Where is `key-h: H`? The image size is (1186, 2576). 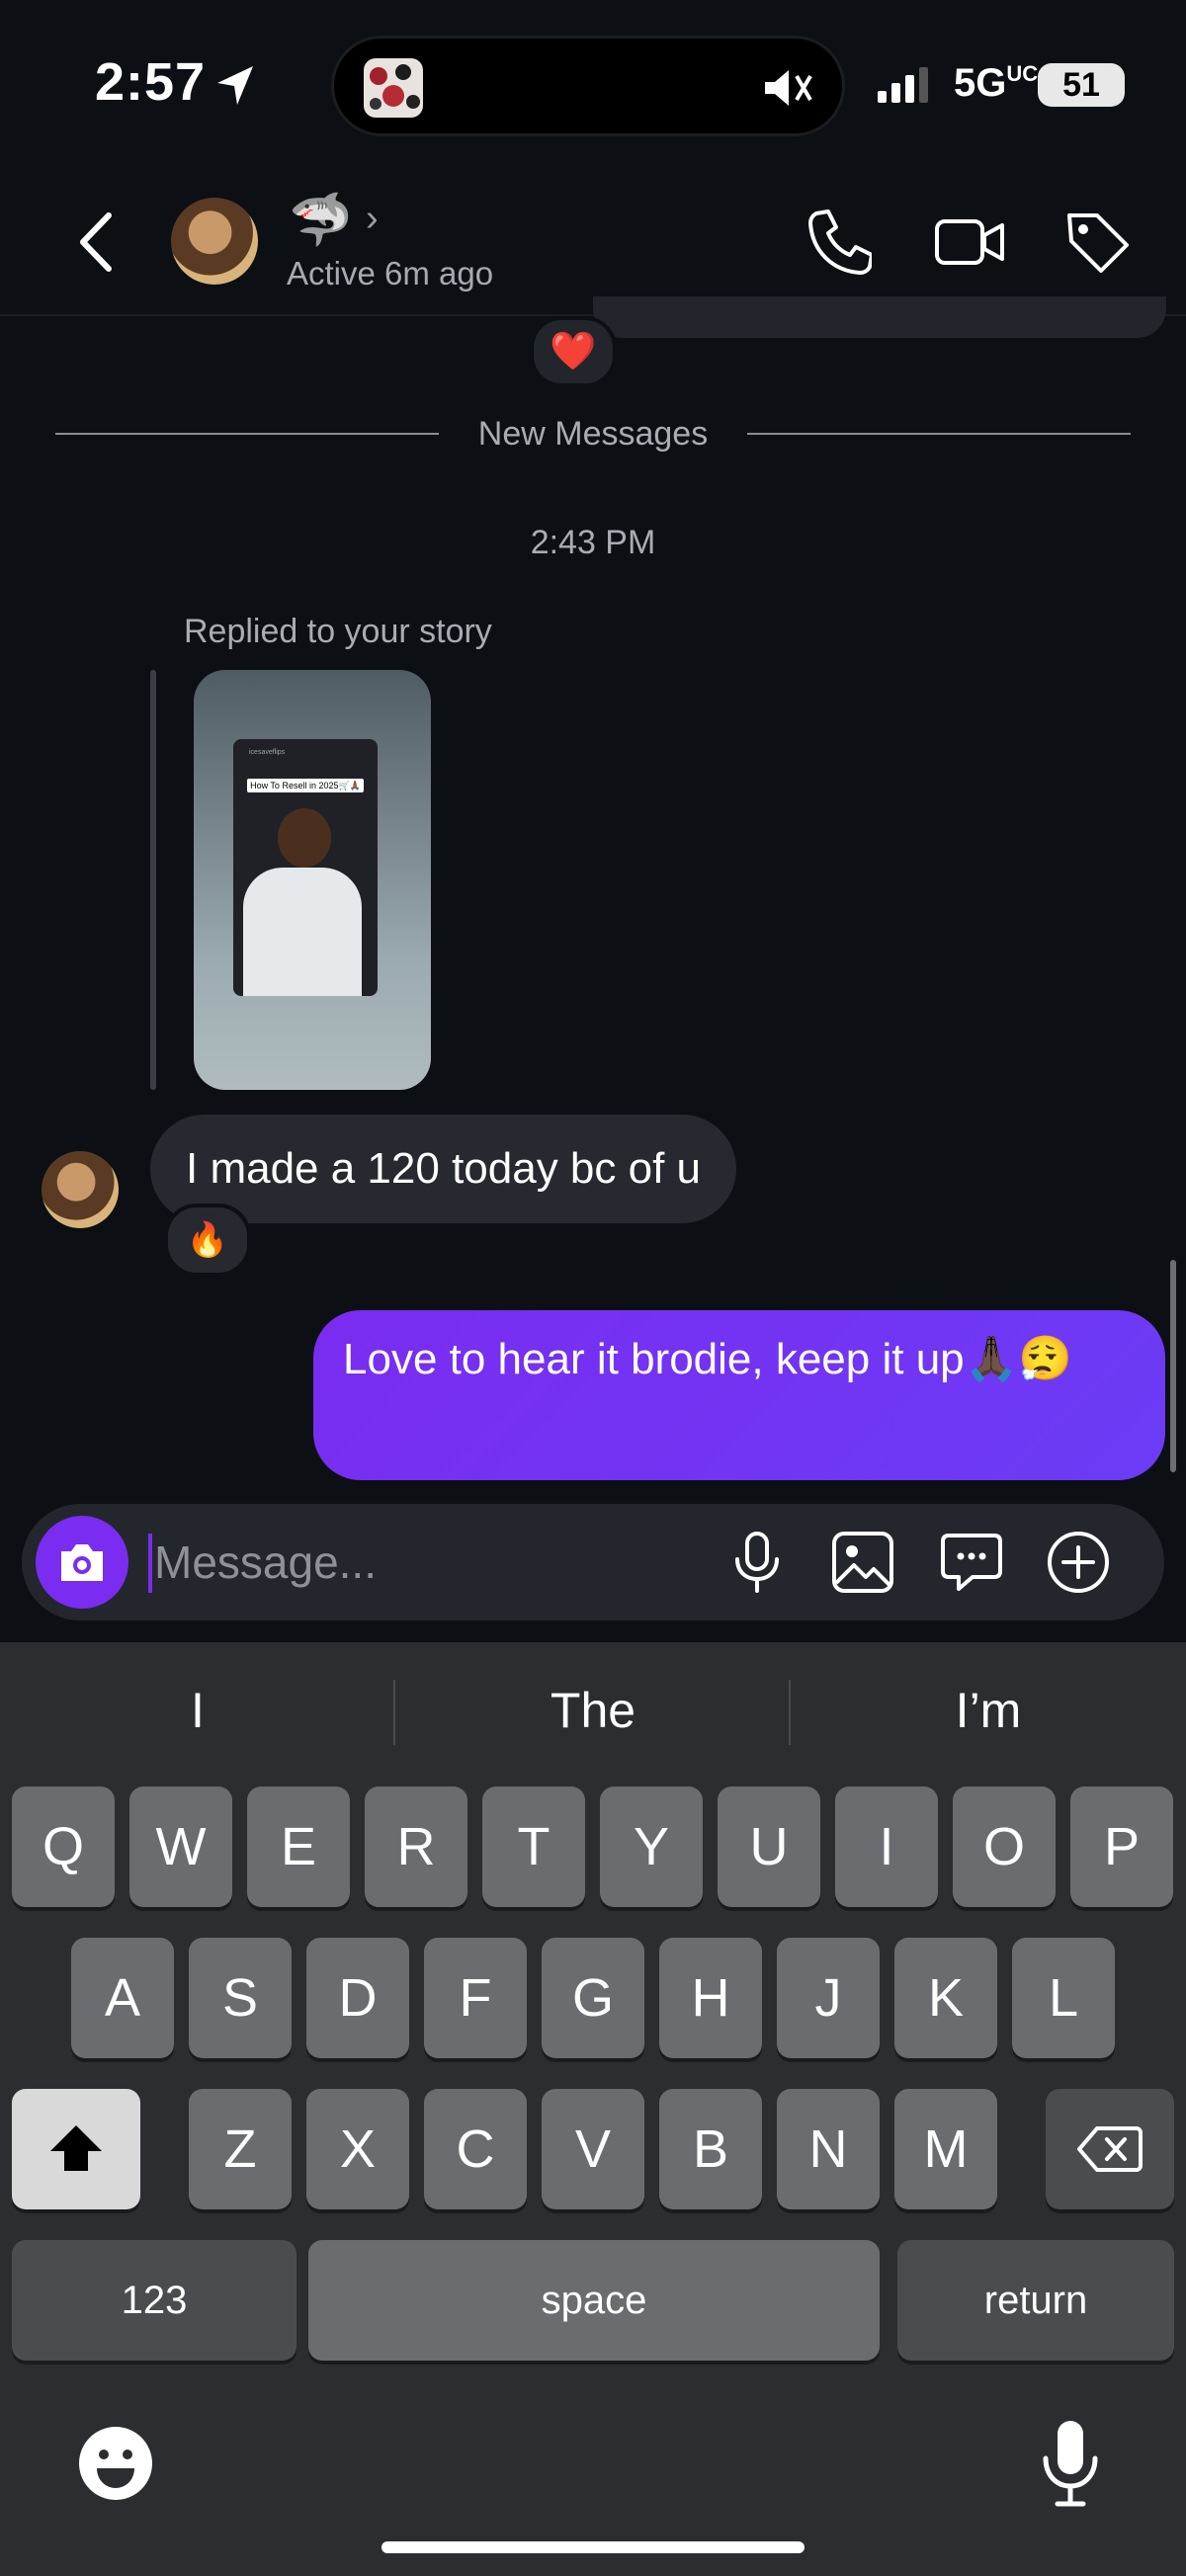 key-h: H is located at coordinates (710, 1998).